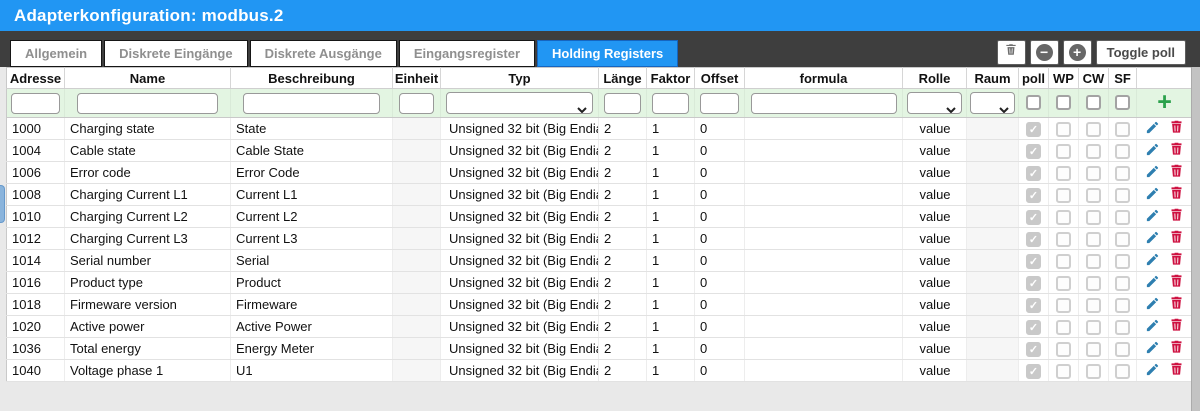 This screenshot has height=411, width=1200. I want to click on filter-adresse-input, so click(35, 103).